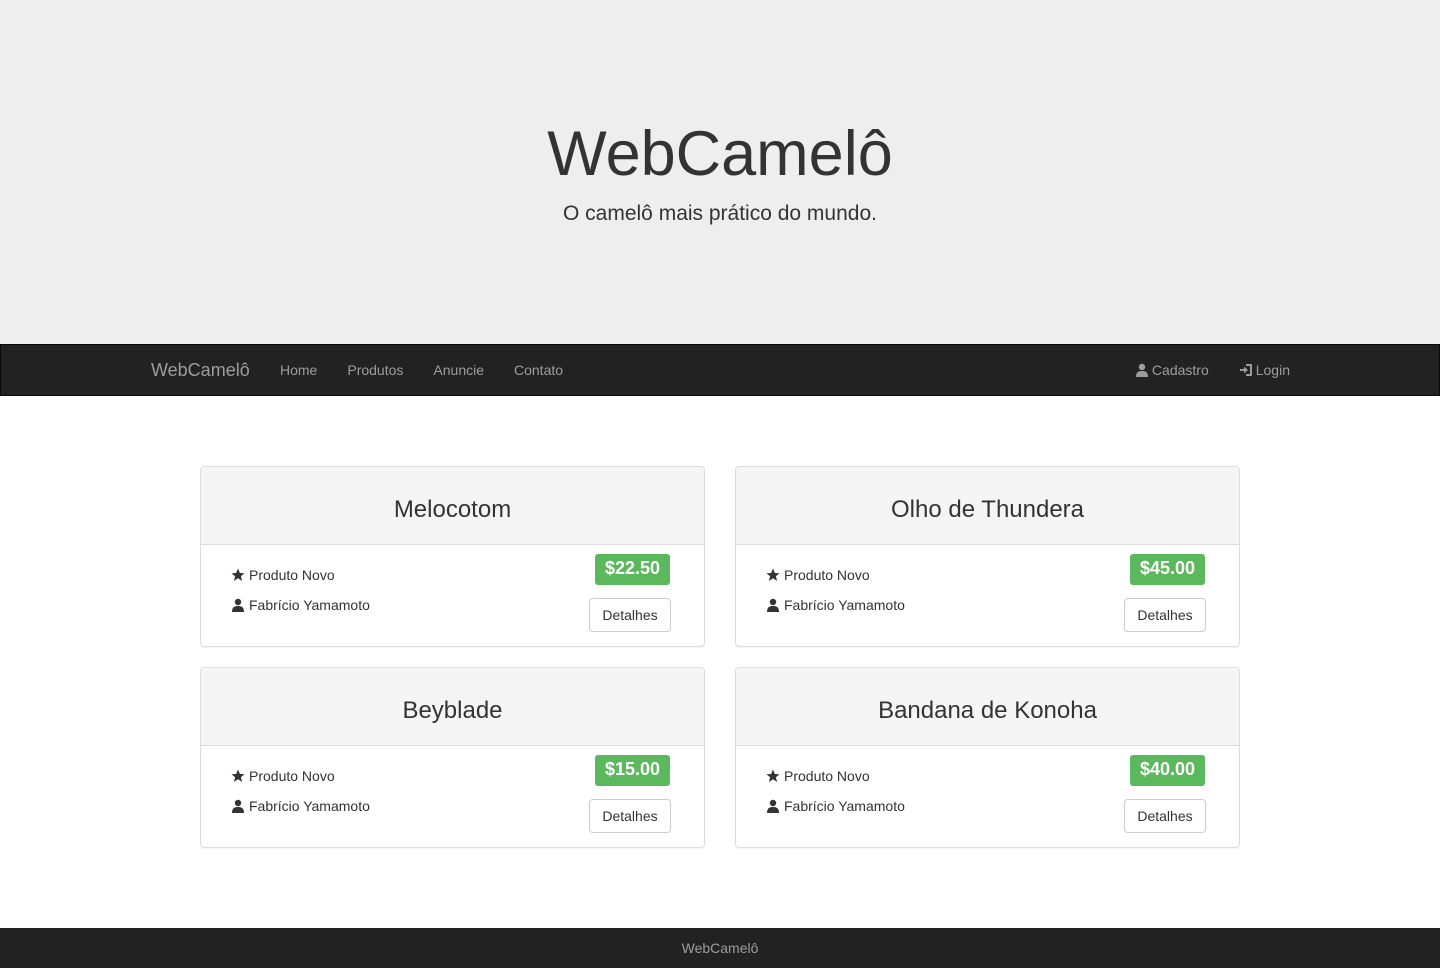 The height and width of the screenshot is (968, 1440). What do you see at coordinates (298, 370) in the screenshot?
I see `nav-link-home: Home` at bounding box center [298, 370].